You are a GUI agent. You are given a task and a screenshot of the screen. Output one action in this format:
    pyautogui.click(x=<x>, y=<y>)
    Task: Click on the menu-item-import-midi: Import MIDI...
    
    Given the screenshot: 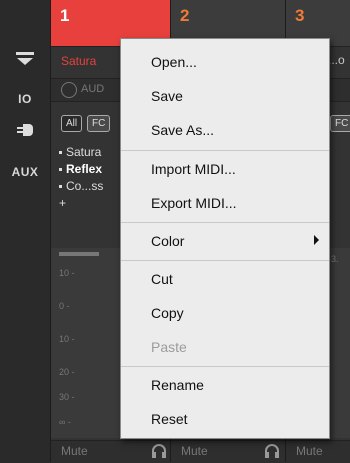 What is the action you would take?
    pyautogui.click(x=225, y=169)
    